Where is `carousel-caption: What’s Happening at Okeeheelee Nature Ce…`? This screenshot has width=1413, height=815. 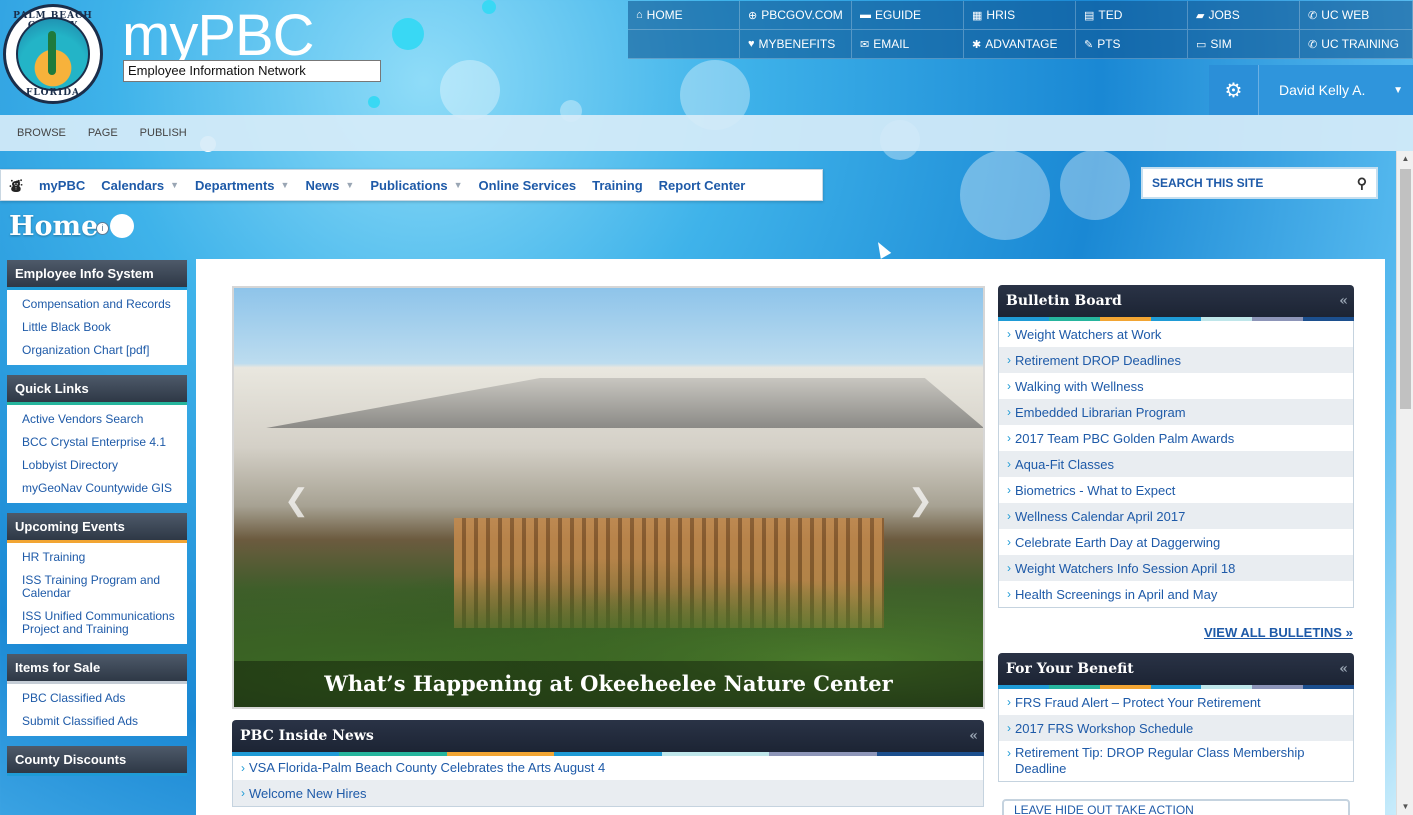 carousel-caption: What’s Happening at Okeeheelee Nature Ce… is located at coordinates (608, 684).